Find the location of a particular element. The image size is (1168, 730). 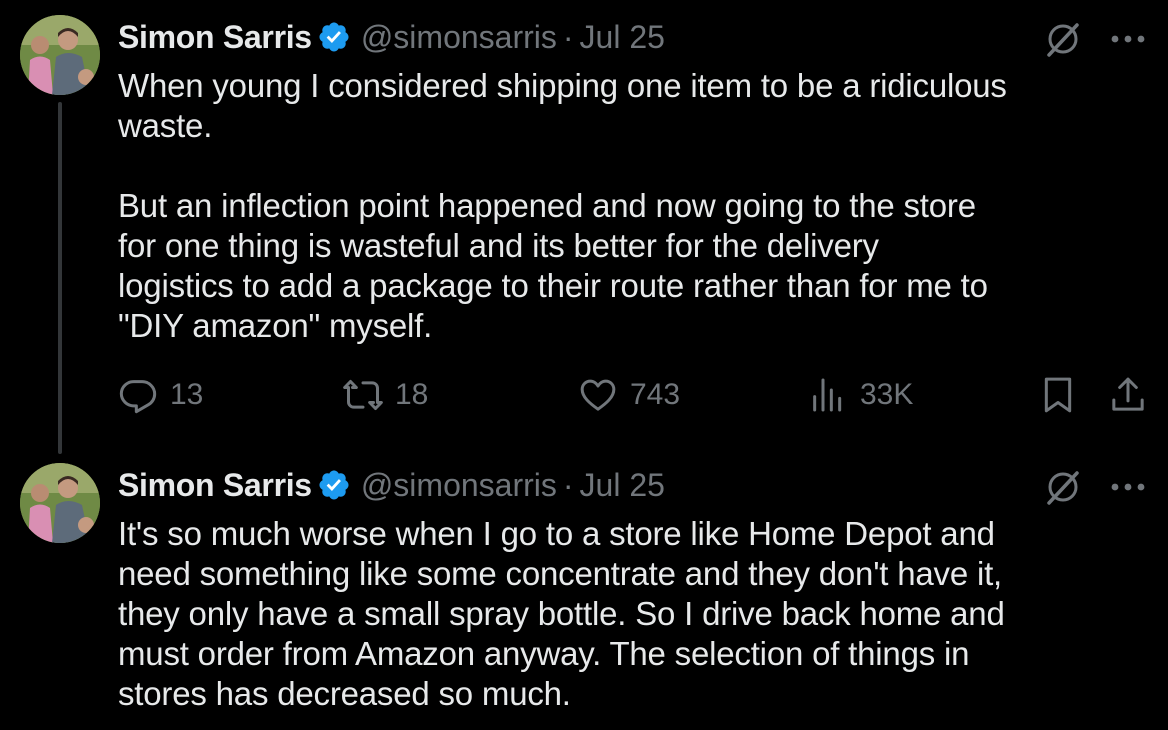

heart-icon is located at coordinates (598, 395).